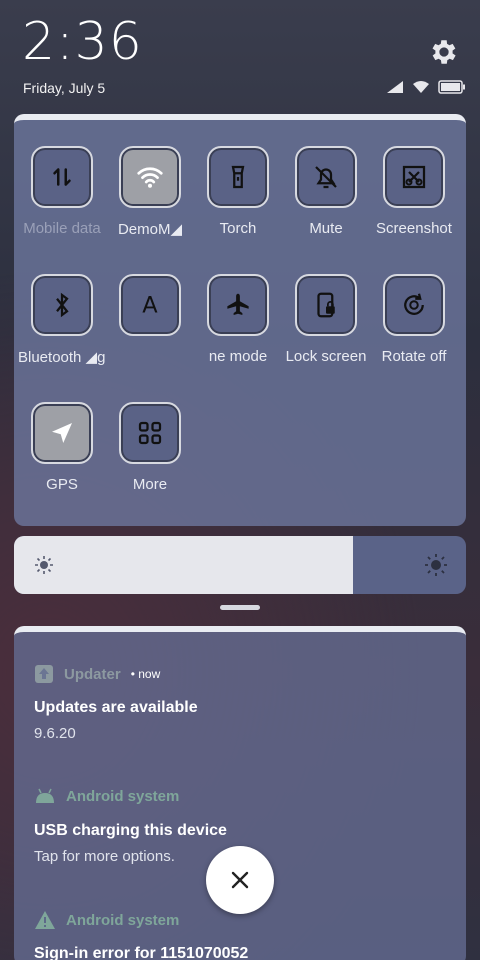 This screenshot has height=960, width=480. I want to click on brightness-fill, so click(183, 565).